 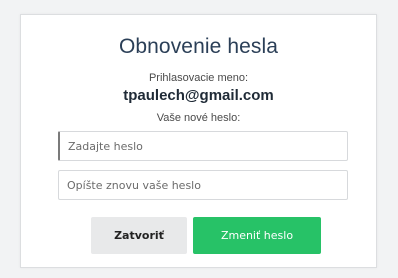 What do you see at coordinates (203, 146) in the screenshot?
I see `new-password-input` at bounding box center [203, 146].